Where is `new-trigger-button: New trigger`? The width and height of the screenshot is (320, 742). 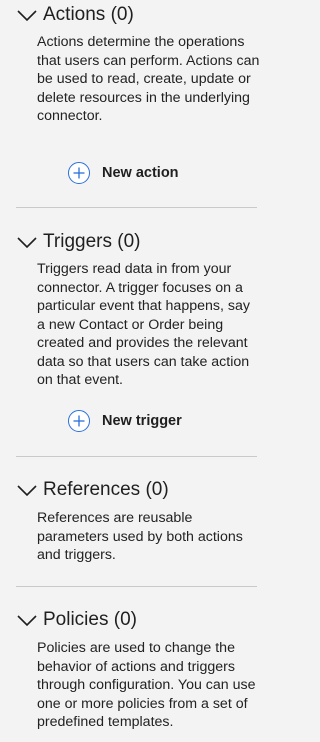 new-trigger-button: New trigger is located at coordinates (125, 421).